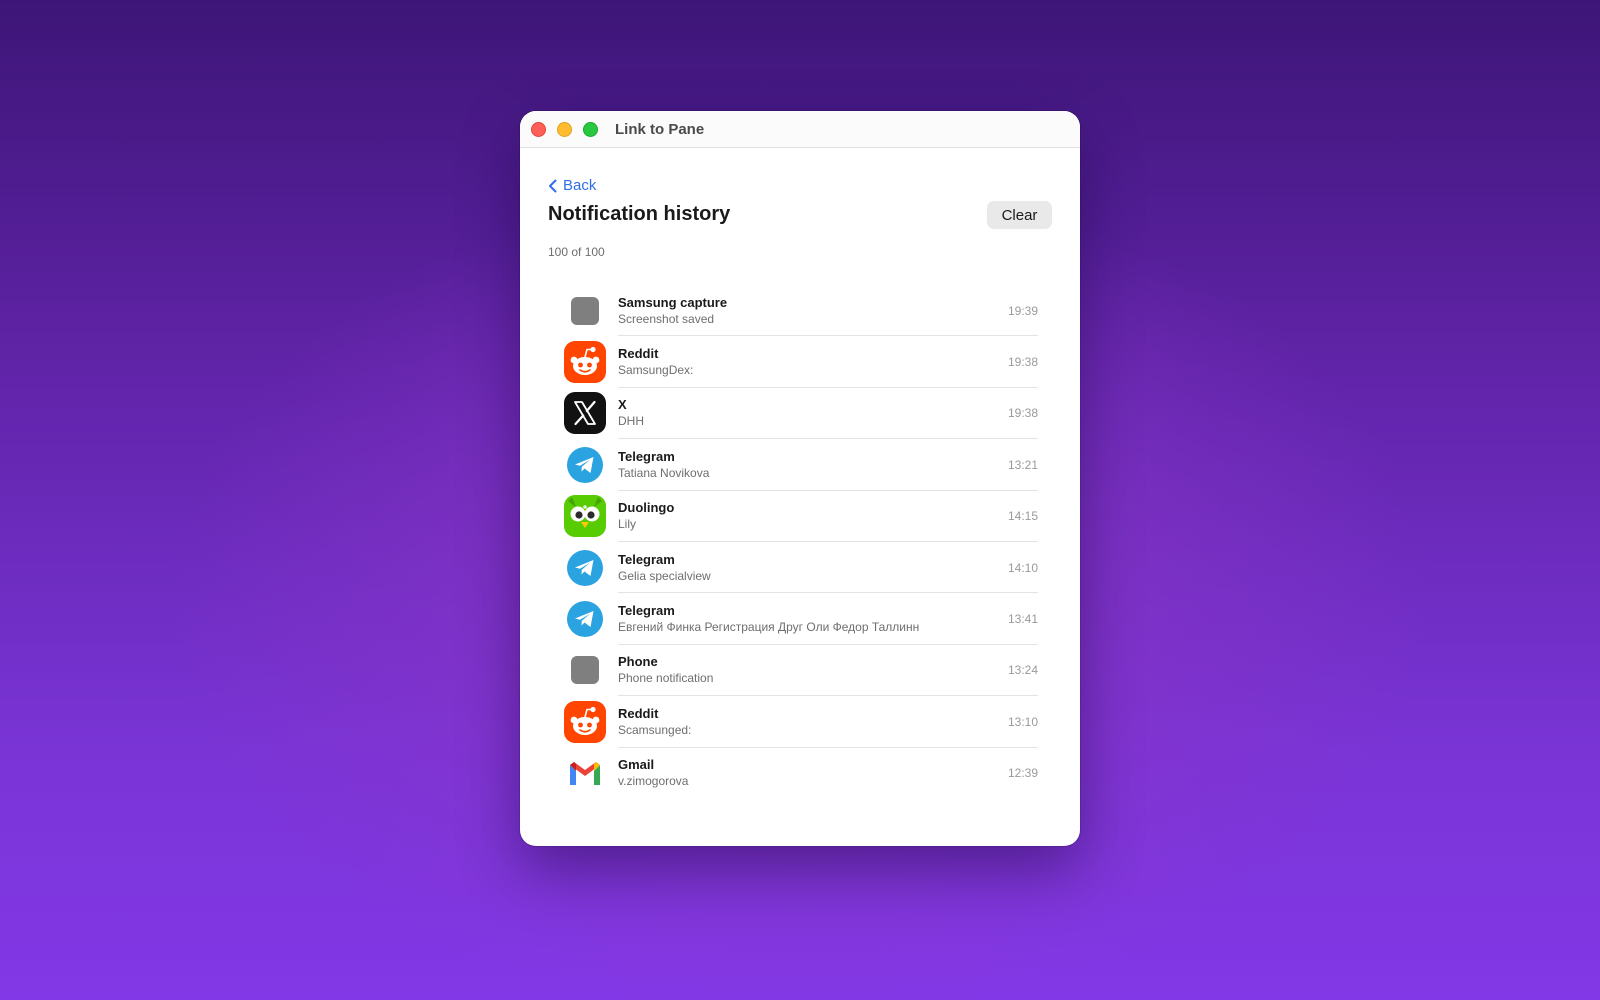 This screenshot has height=1000, width=1600. I want to click on close-window-button, so click(538, 129).